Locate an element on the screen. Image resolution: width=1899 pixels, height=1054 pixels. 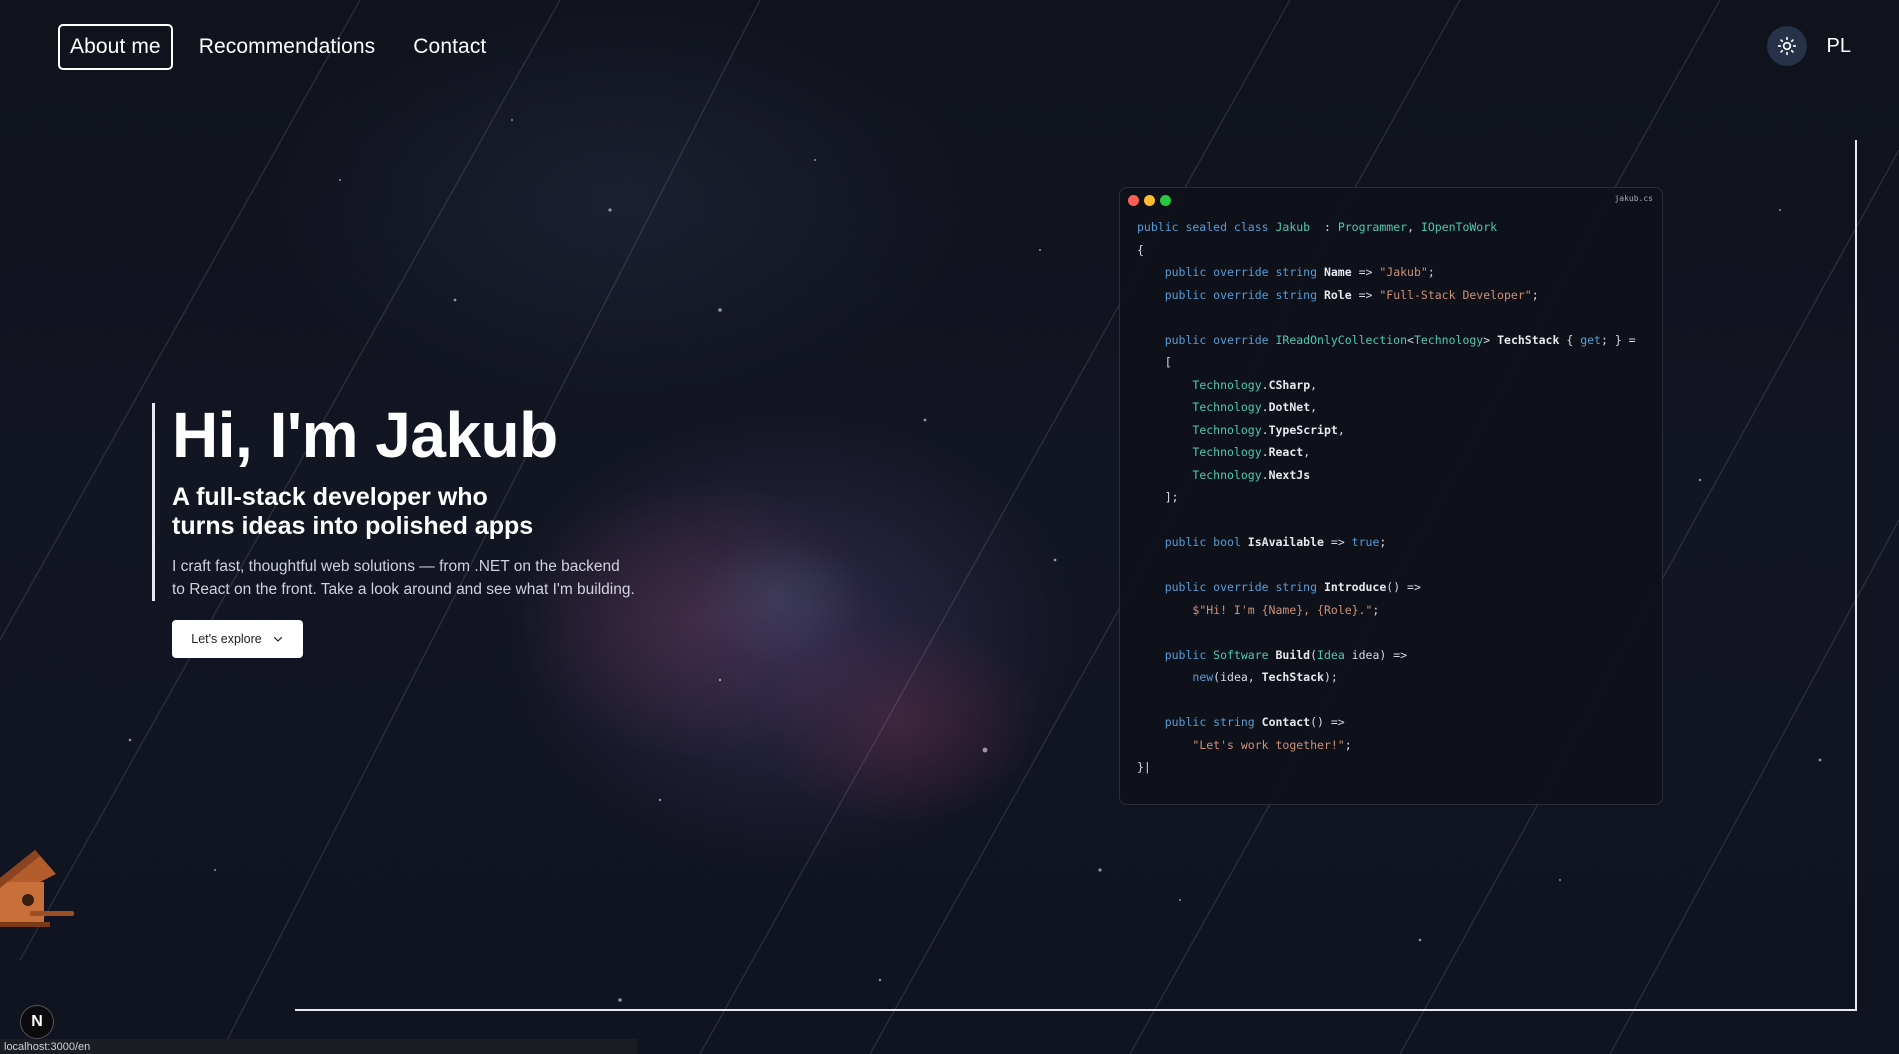
hero-subtitle-line-1: A full-stack developer who is located at coordinates (330, 497).